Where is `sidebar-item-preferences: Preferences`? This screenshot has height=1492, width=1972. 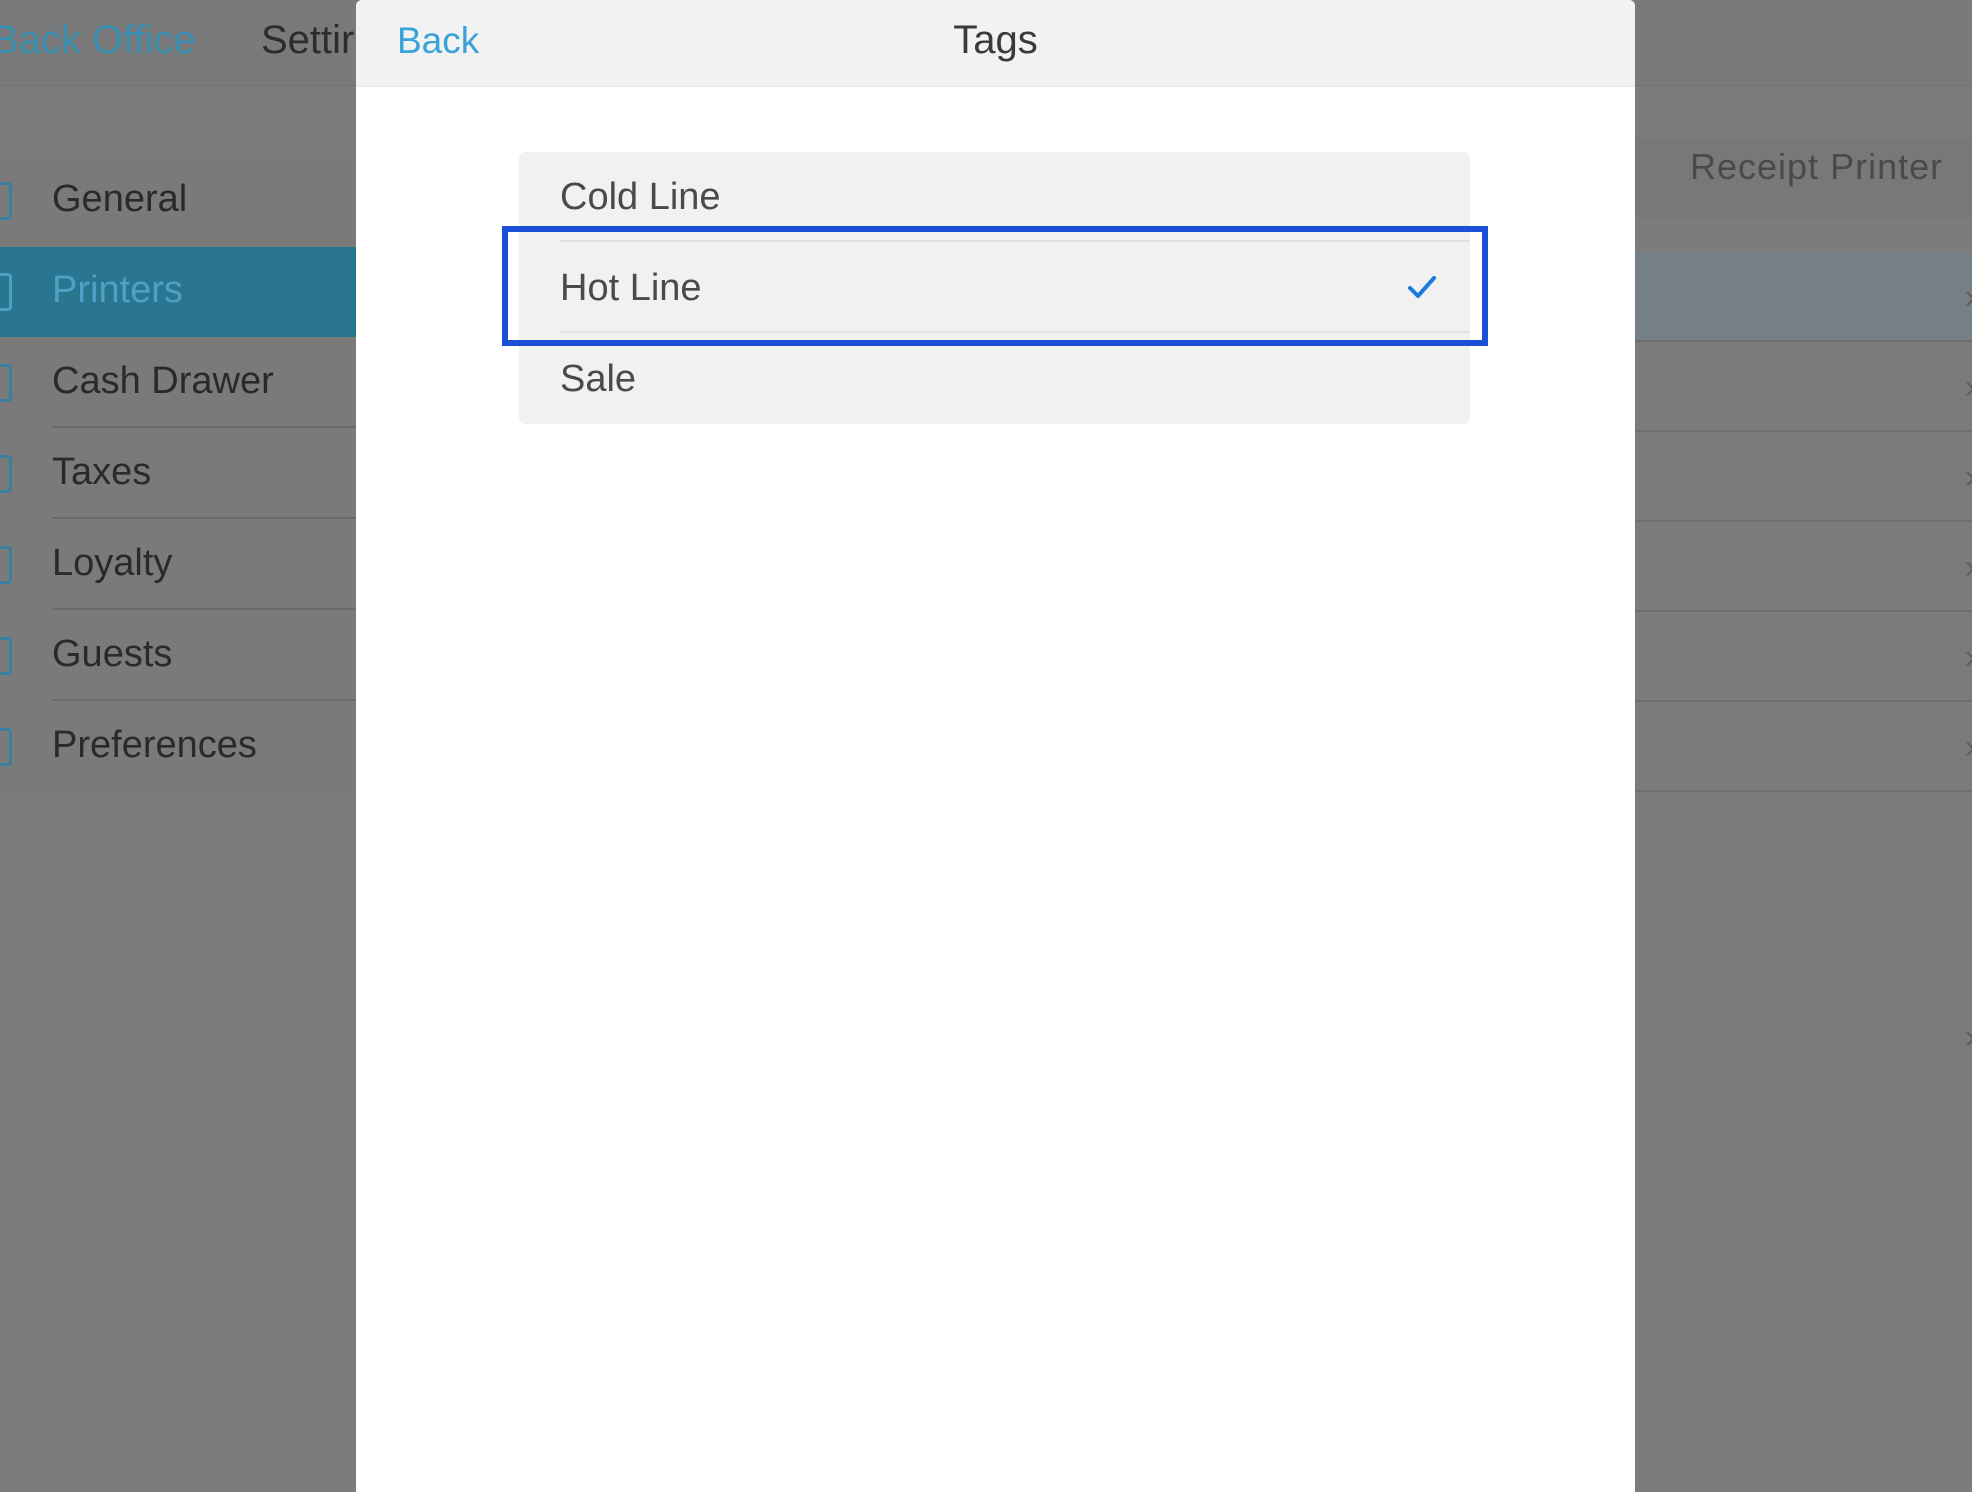
sidebar-item-preferences: Preferences is located at coordinates (178, 747).